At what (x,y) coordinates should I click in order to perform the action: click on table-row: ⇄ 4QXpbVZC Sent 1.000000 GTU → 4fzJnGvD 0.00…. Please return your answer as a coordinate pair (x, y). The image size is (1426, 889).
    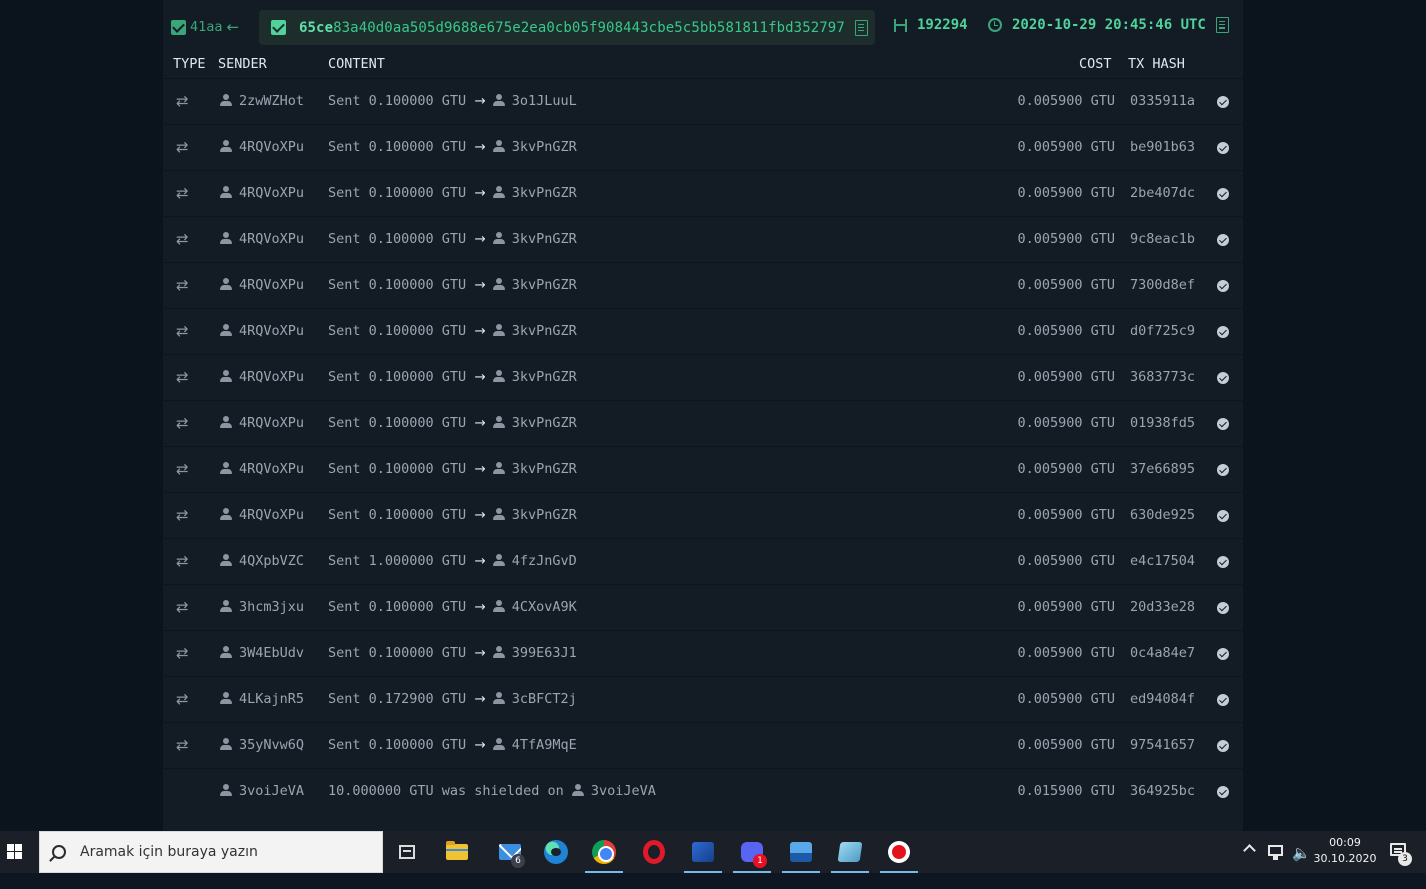
    Looking at the image, I should click on (703, 561).